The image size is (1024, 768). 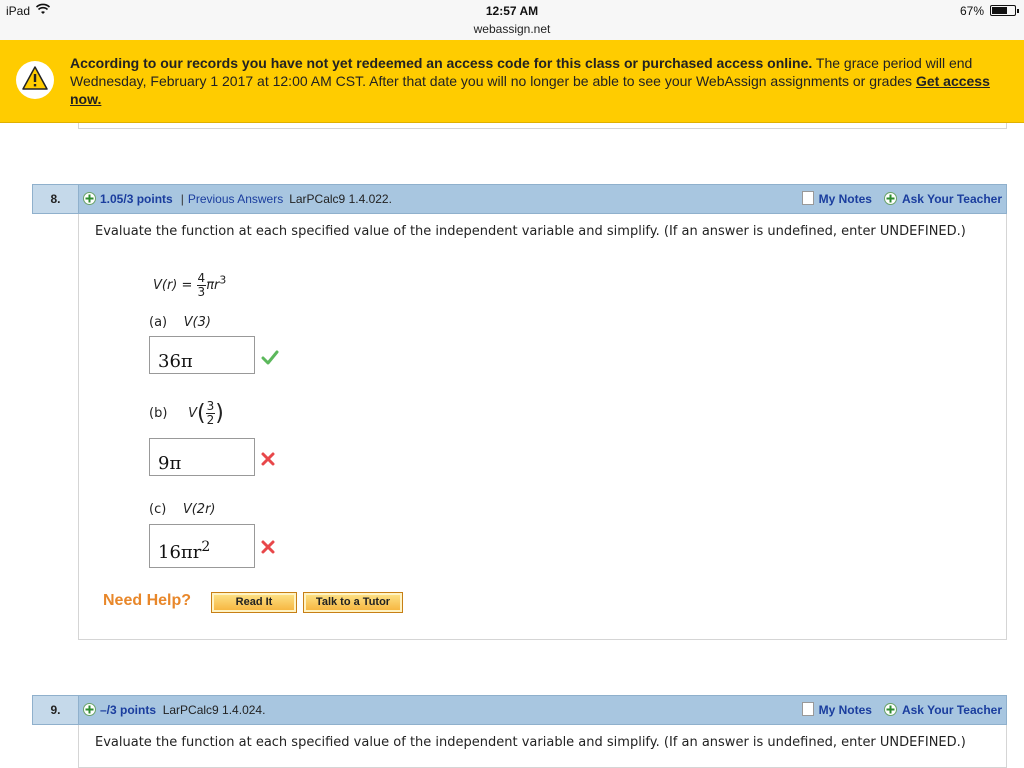 I want to click on answer-value: 36π, so click(x=175, y=361).